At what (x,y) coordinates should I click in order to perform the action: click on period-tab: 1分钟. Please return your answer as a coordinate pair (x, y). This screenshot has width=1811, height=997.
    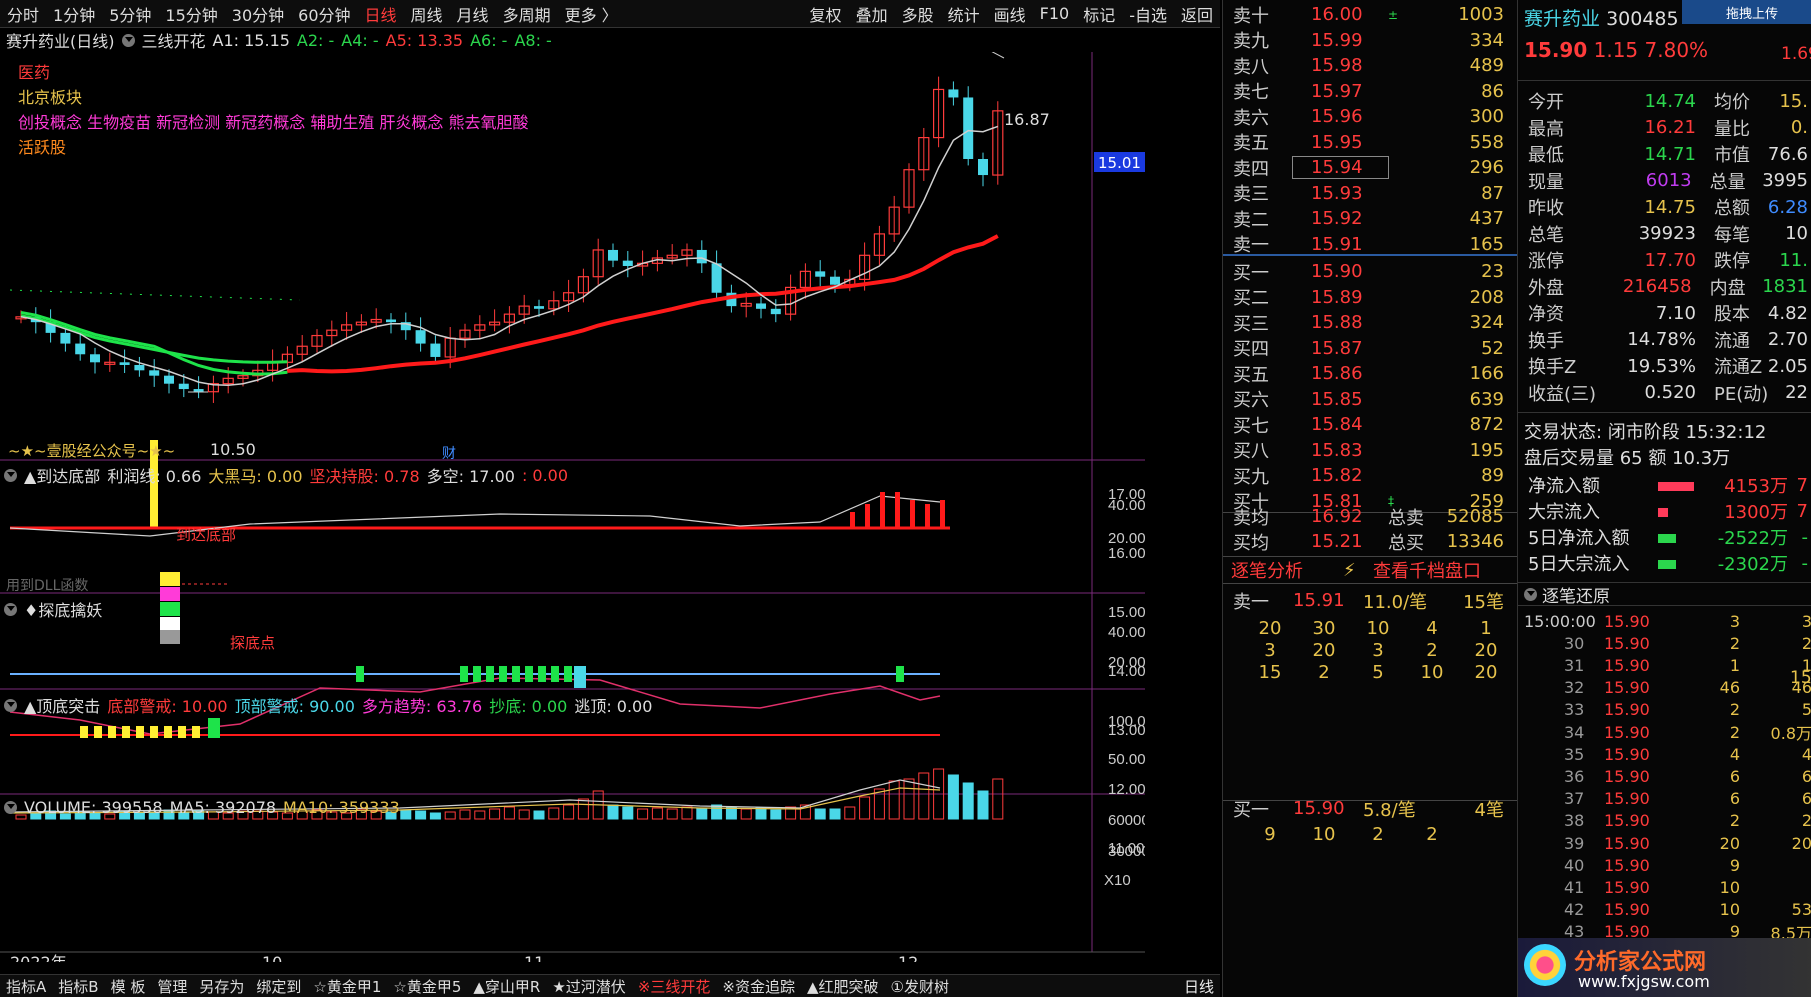
    Looking at the image, I should click on (74, 14).